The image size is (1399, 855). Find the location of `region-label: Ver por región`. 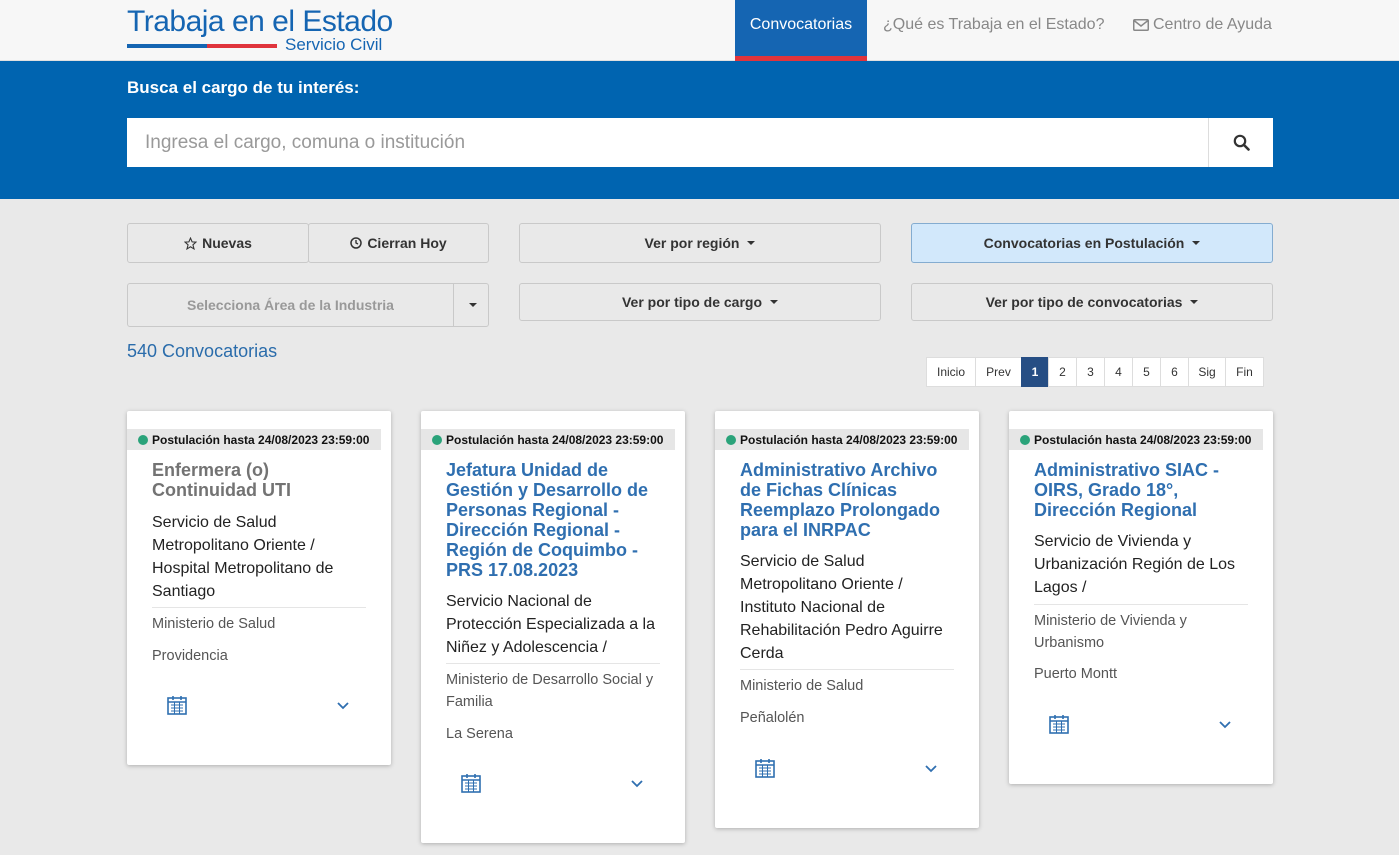

region-label: Ver por región is located at coordinates (692, 243).